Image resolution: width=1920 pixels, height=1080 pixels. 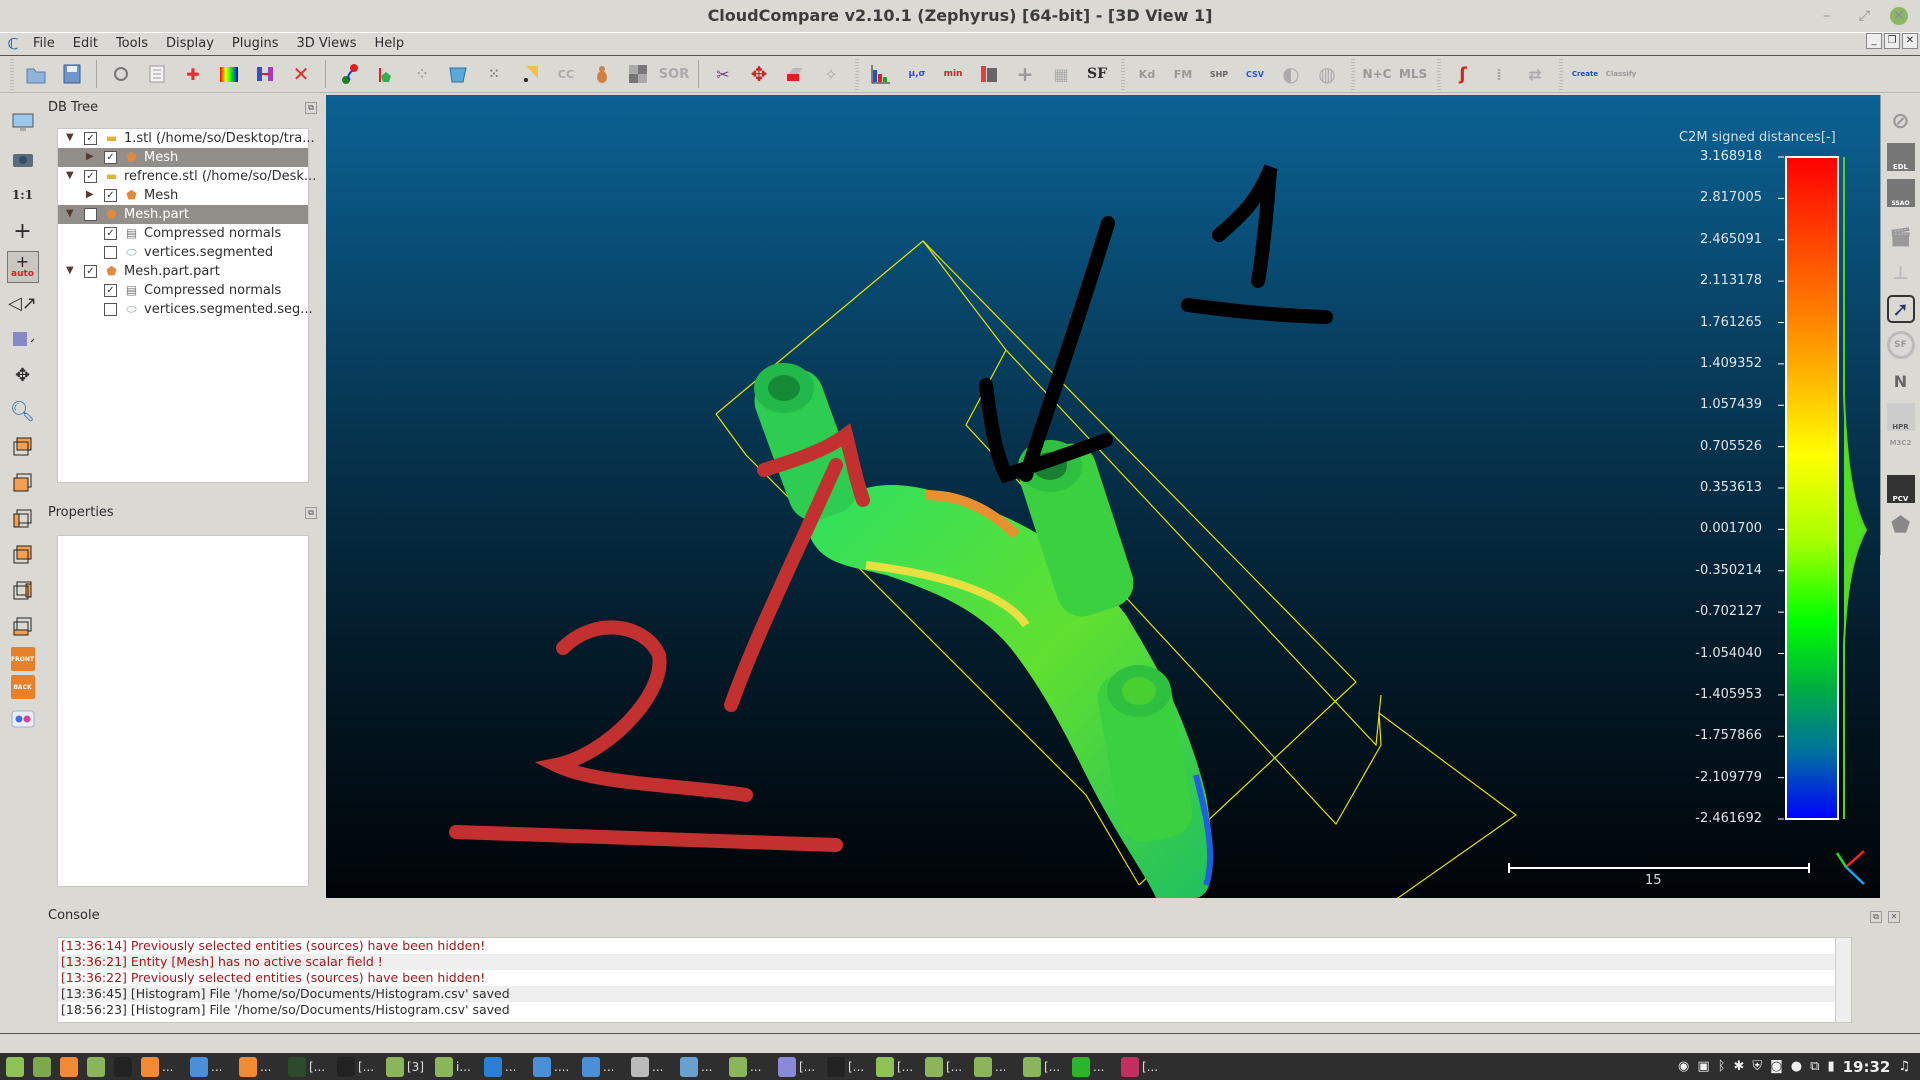 What do you see at coordinates (1147, 74) in the screenshot?
I see `kd-tree-icon: Kd` at bounding box center [1147, 74].